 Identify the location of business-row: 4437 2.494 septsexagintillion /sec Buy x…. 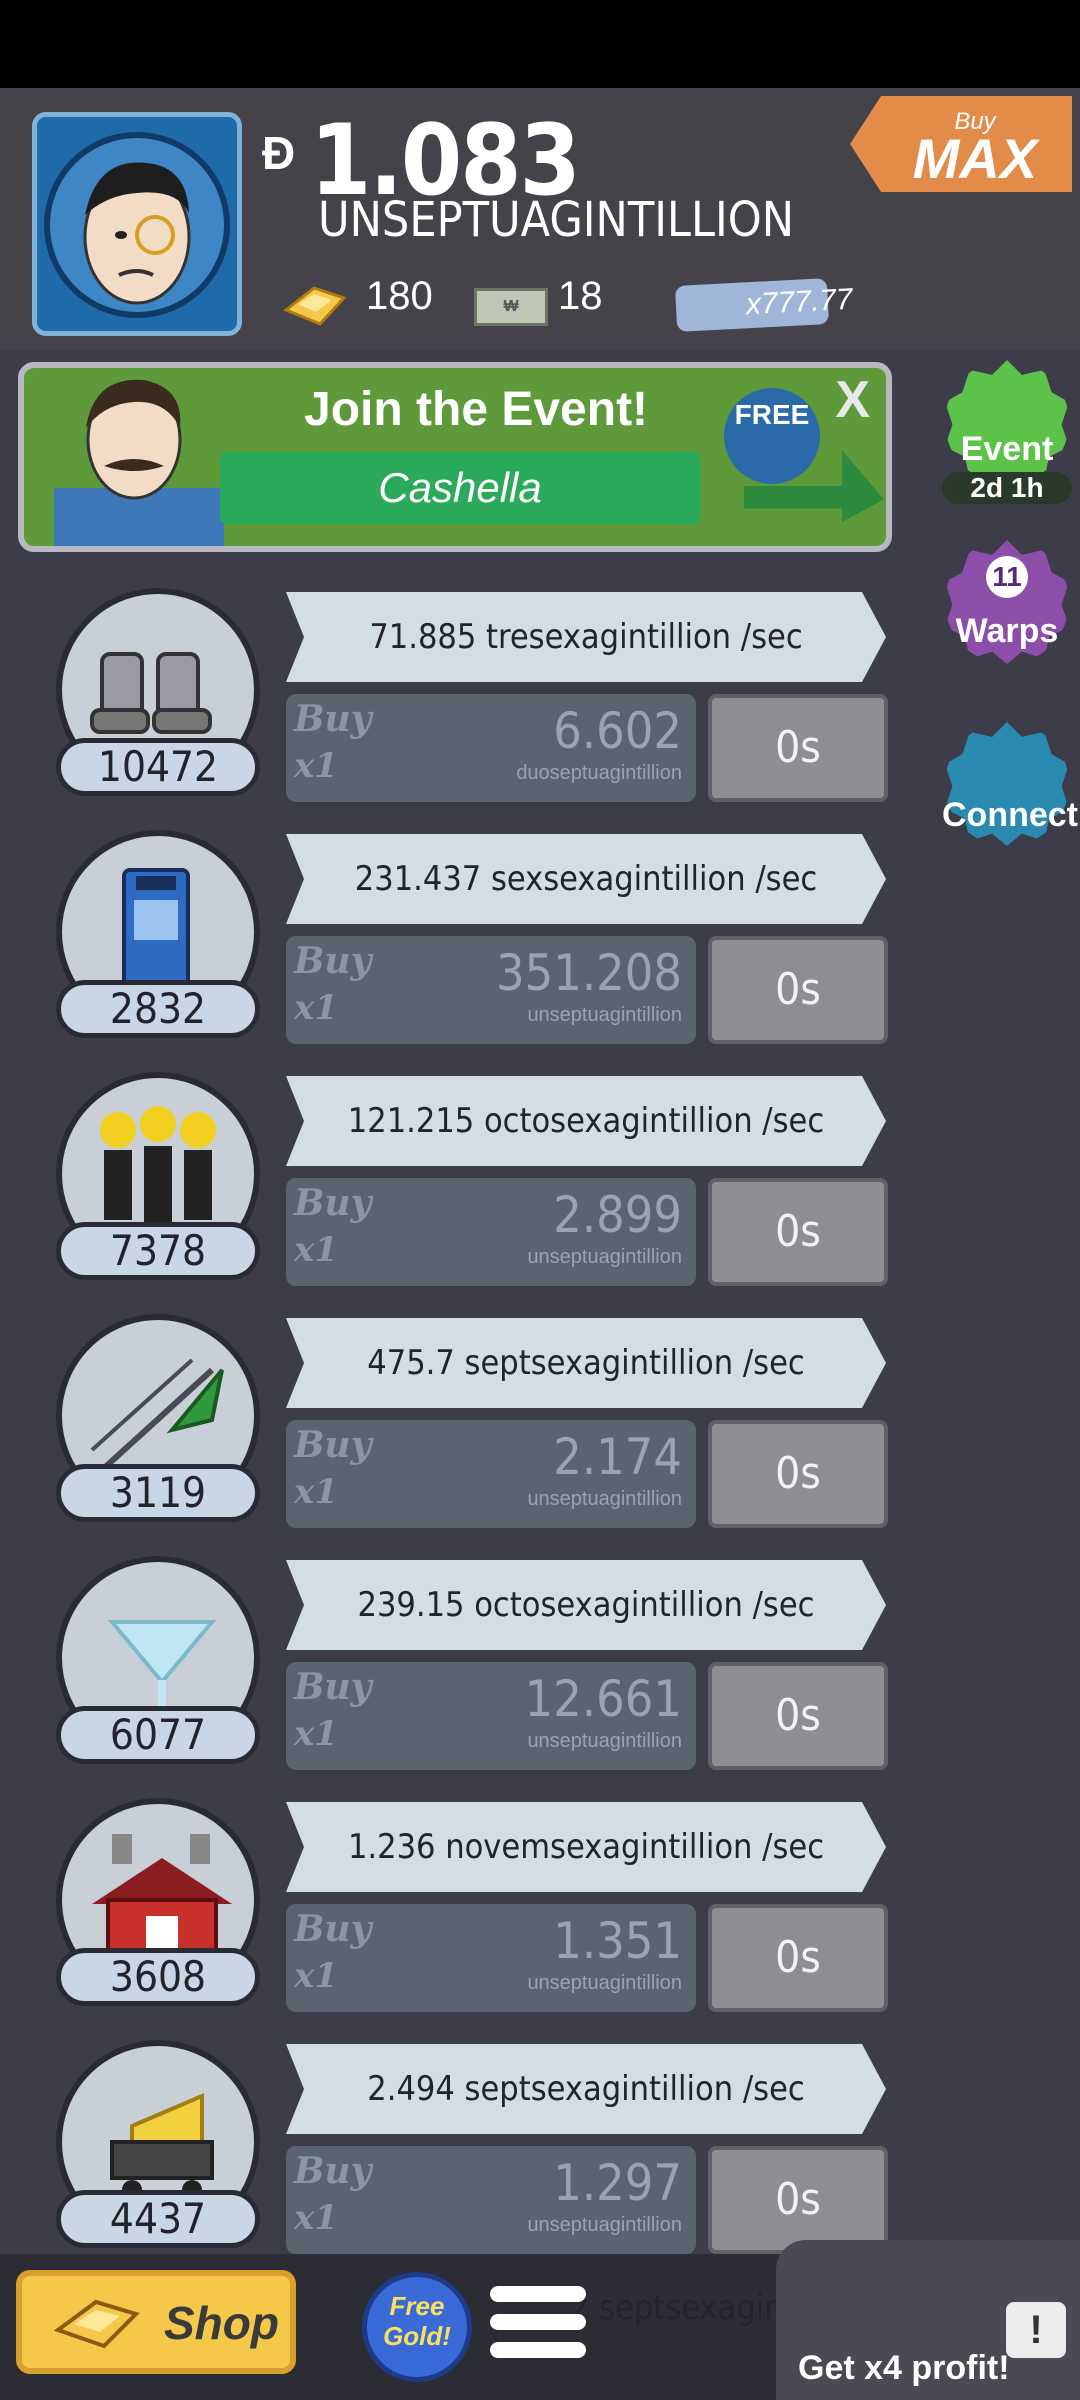
(450, 2155).